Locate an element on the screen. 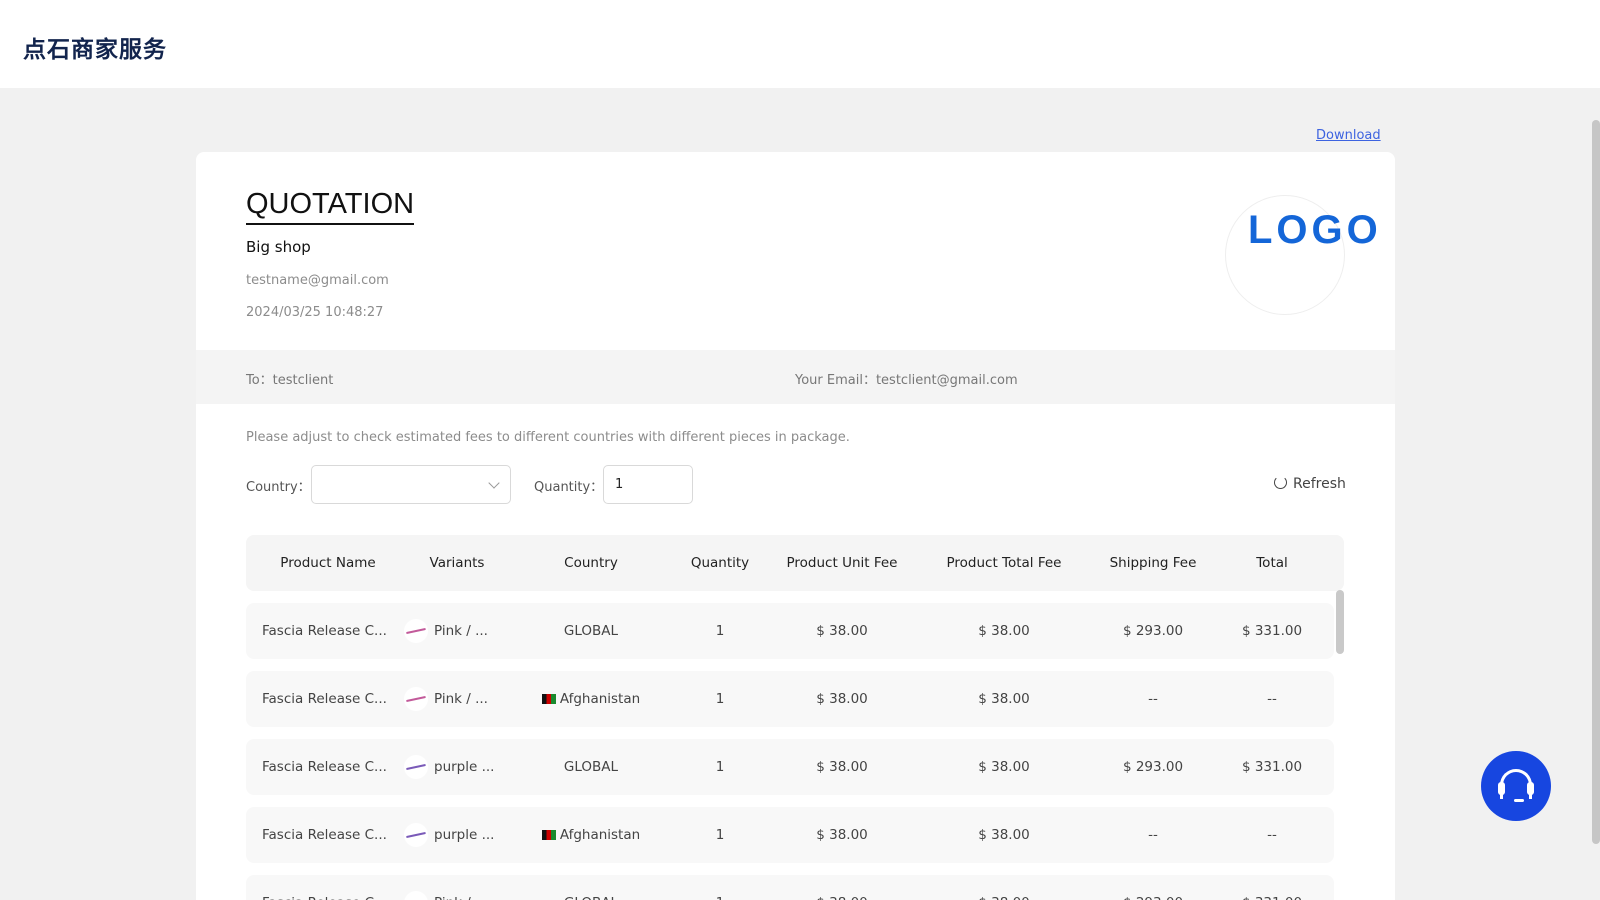 Image resolution: width=1600 pixels, height=900 pixels. column-header: Country is located at coordinates (591, 563).